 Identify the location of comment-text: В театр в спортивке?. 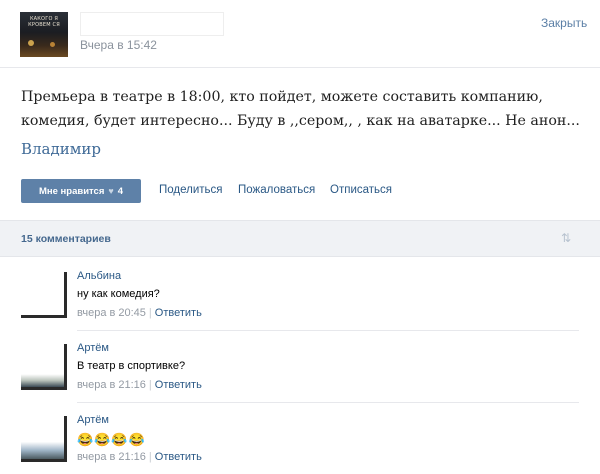
(131, 366).